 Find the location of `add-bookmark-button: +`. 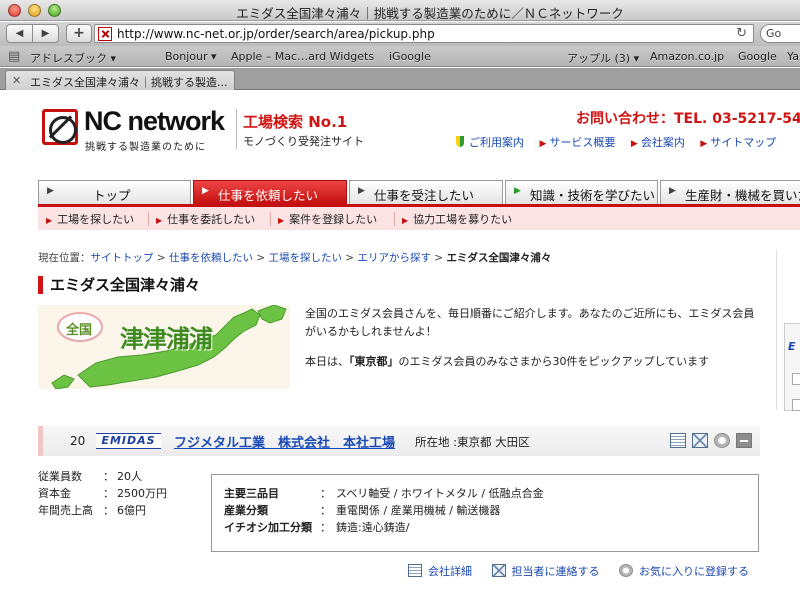

add-bookmark-button: + is located at coordinates (79, 33).